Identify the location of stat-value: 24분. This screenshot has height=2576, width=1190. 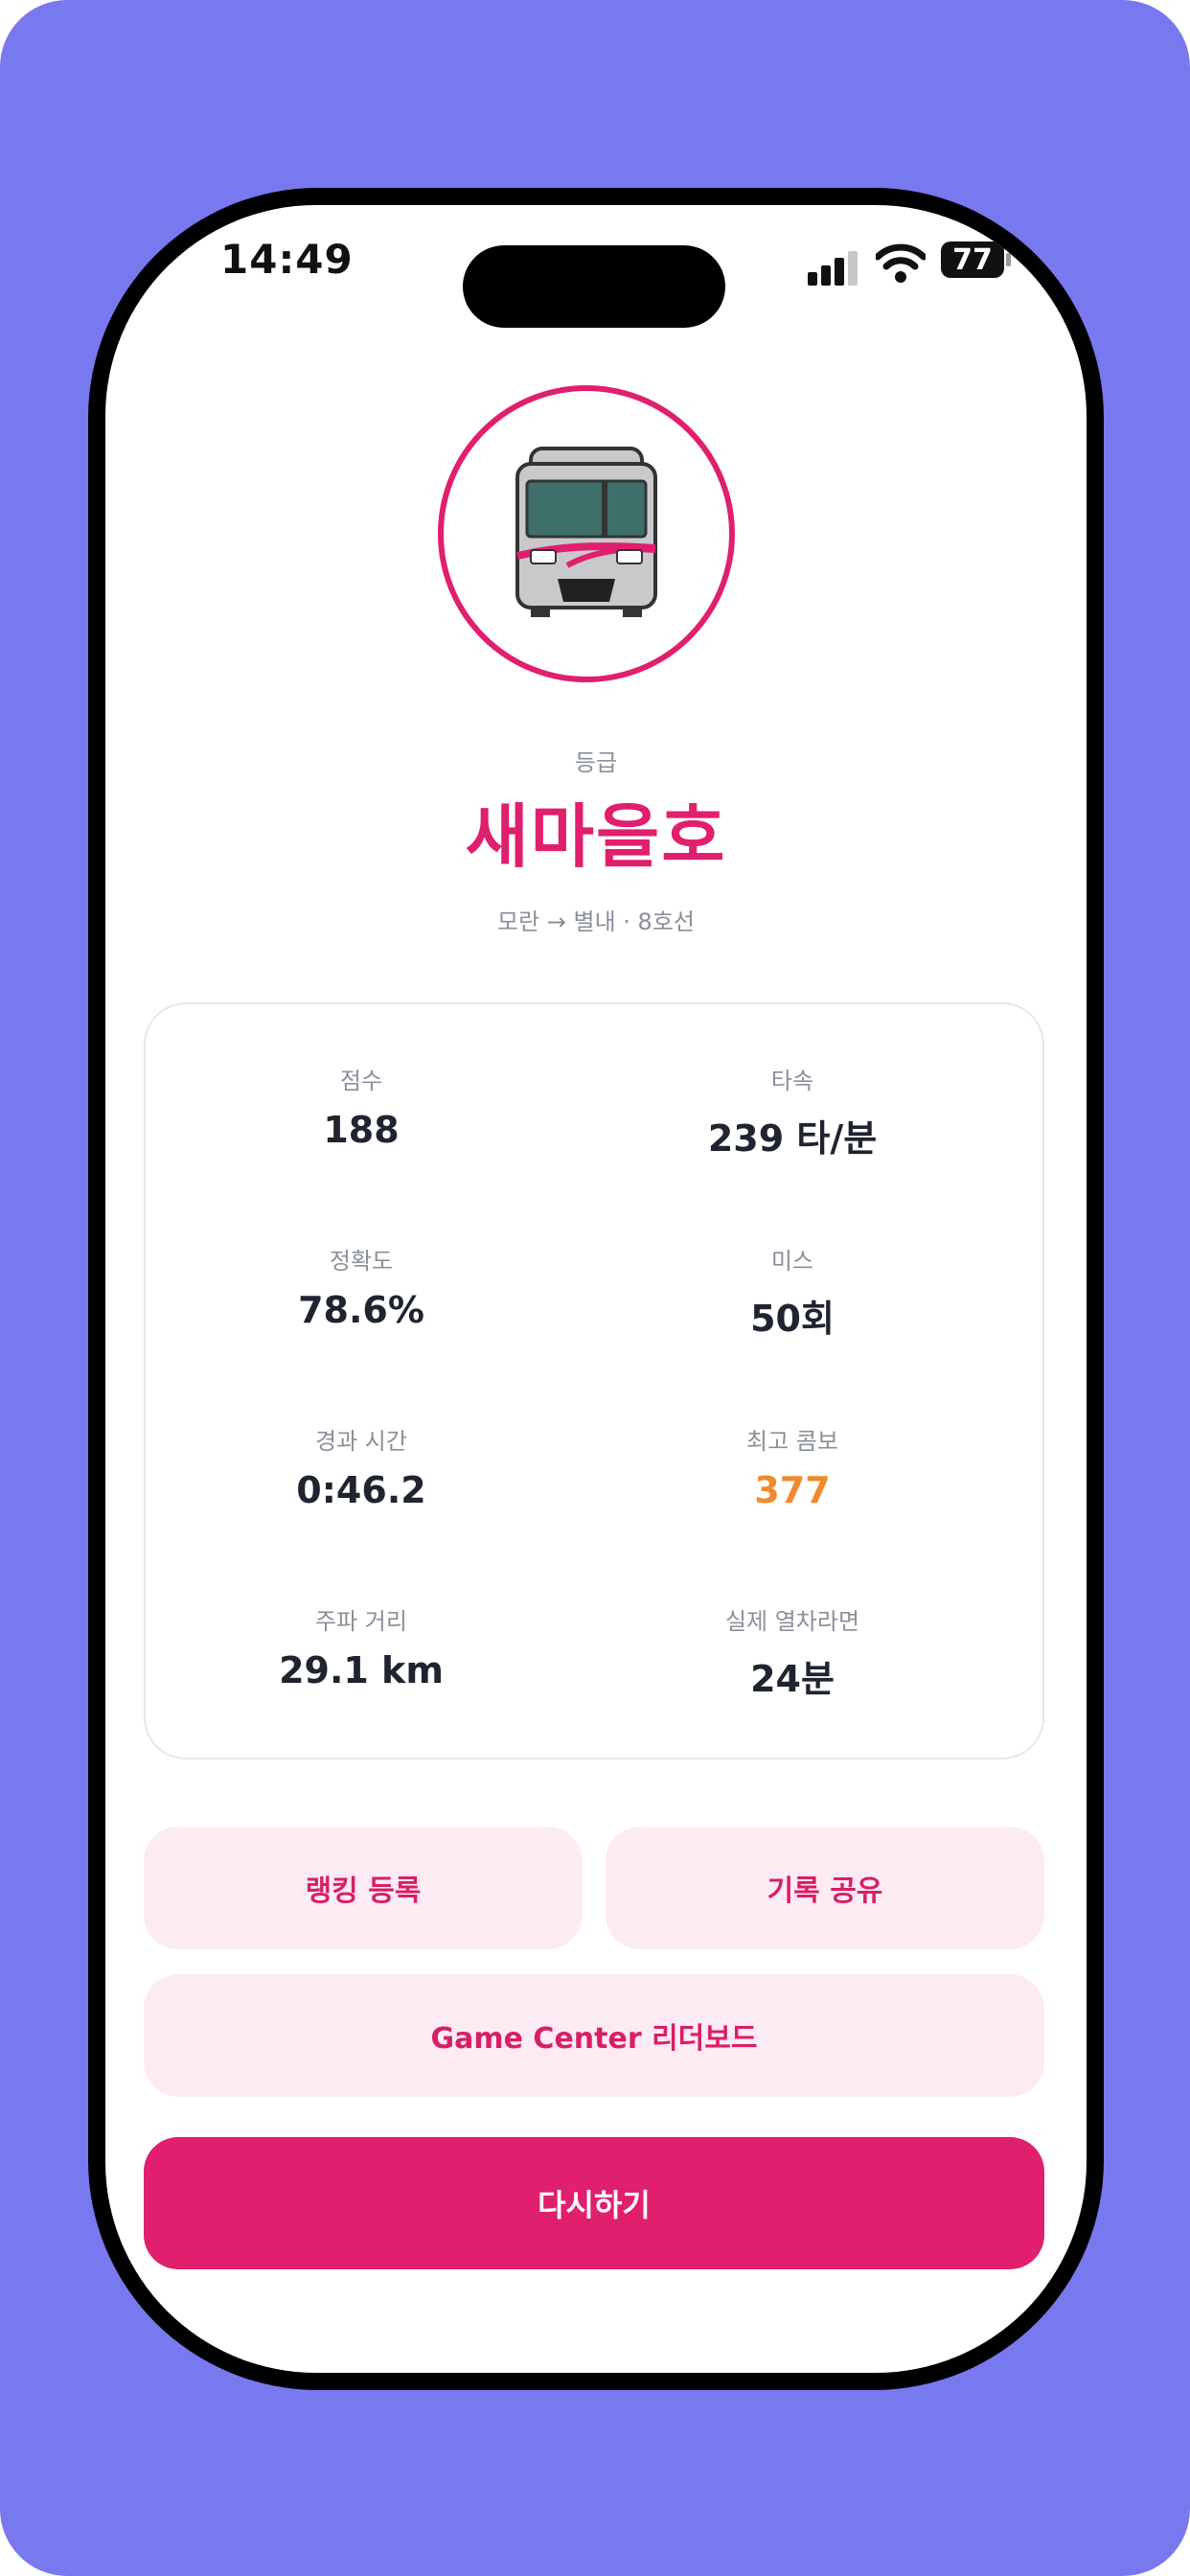
(793, 1679).